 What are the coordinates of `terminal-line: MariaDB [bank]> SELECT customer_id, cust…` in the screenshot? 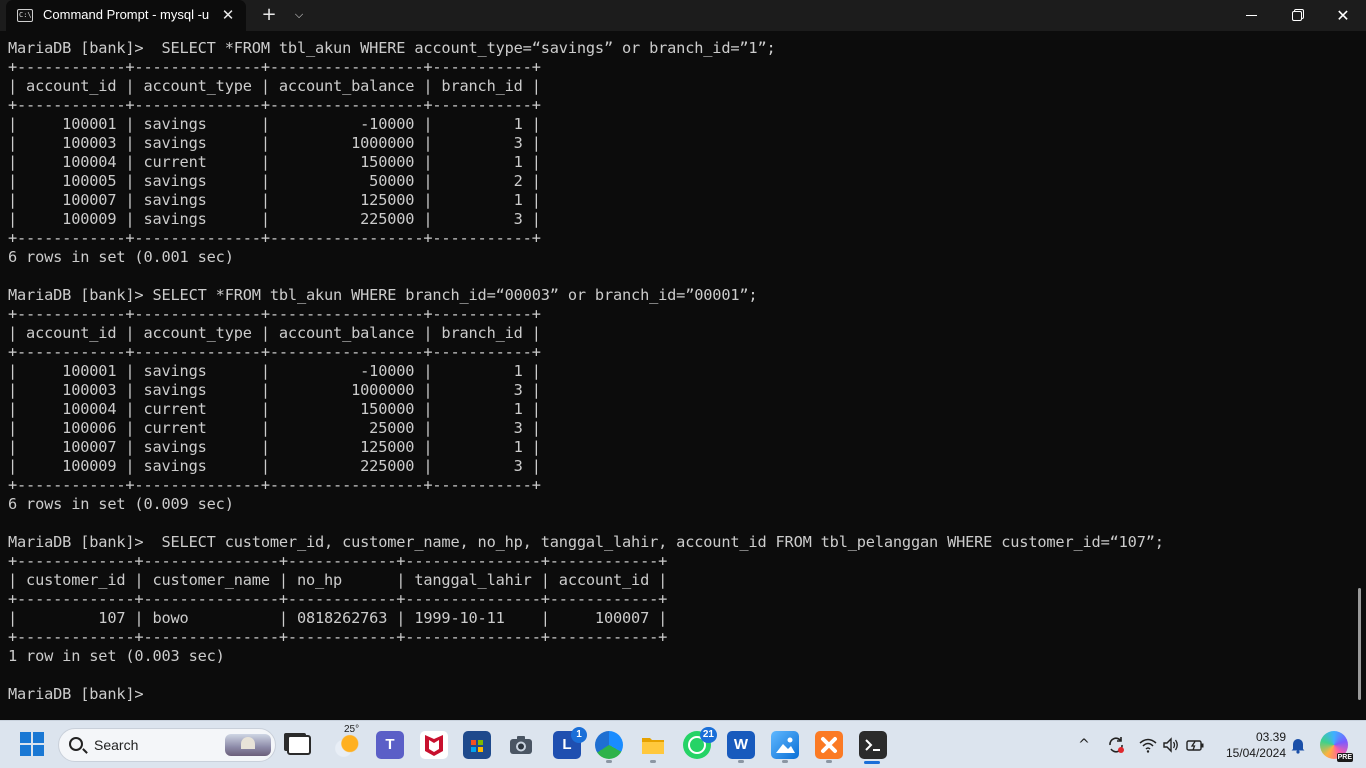 It's located at (586, 542).